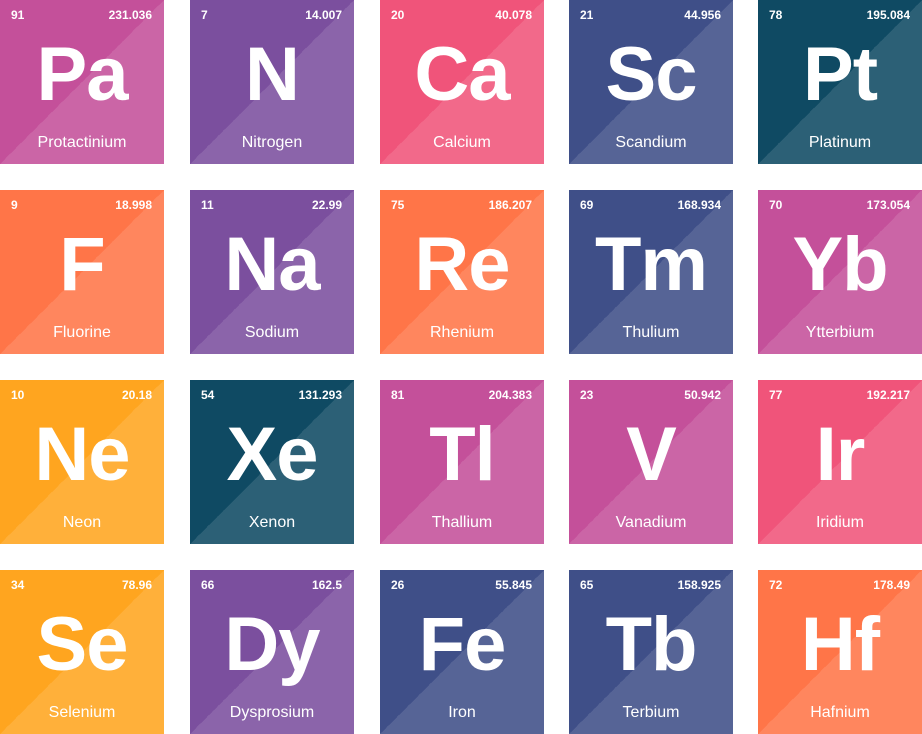 The image size is (922, 734). I want to click on element-name: Scandium, so click(651, 142).